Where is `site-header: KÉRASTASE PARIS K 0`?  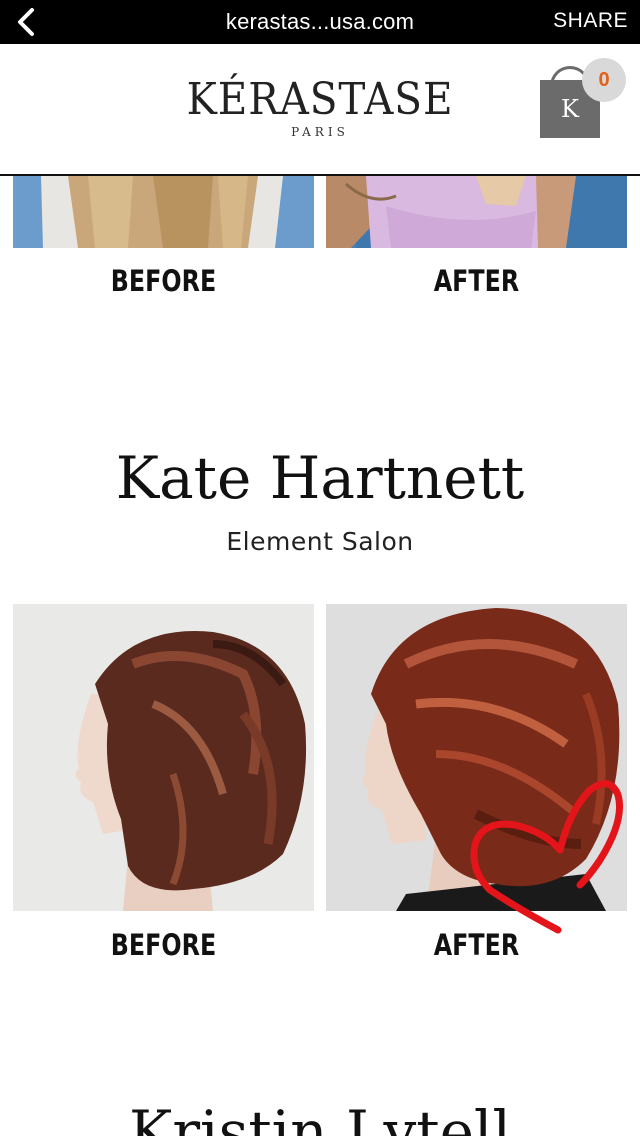
site-header: KÉRASTASE PARIS K 0 is located at coordinates (320, 110).